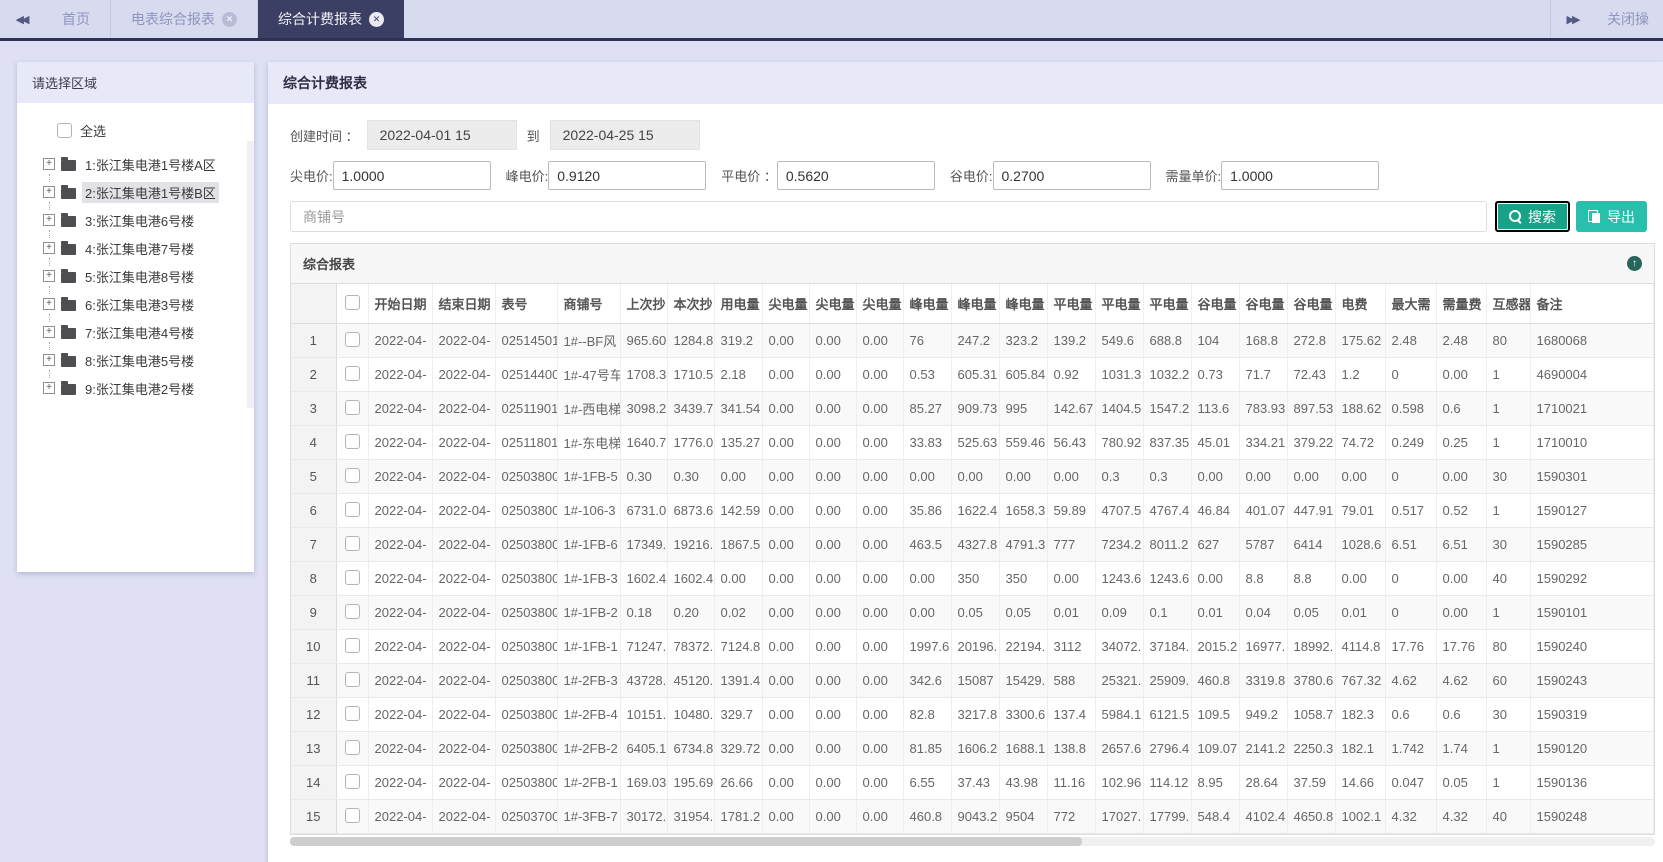 The image size is (1663, 862). What do you see at coordinates (1572, 19) in the screenshot?
I see `scroll-tabs-right-icon: ▶▶` at bounding box center [1572, 19].